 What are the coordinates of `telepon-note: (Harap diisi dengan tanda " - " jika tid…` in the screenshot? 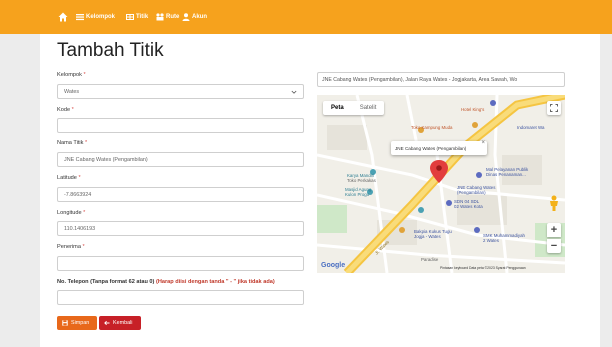 It's located at (215, 282).